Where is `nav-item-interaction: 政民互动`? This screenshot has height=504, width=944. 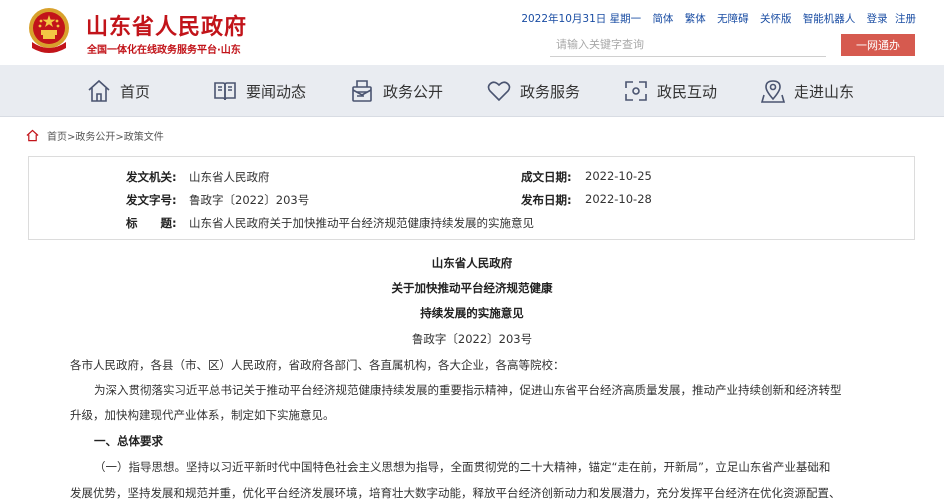
nav-item-interaction: 政民互动 is located at coordinates (670, 91).